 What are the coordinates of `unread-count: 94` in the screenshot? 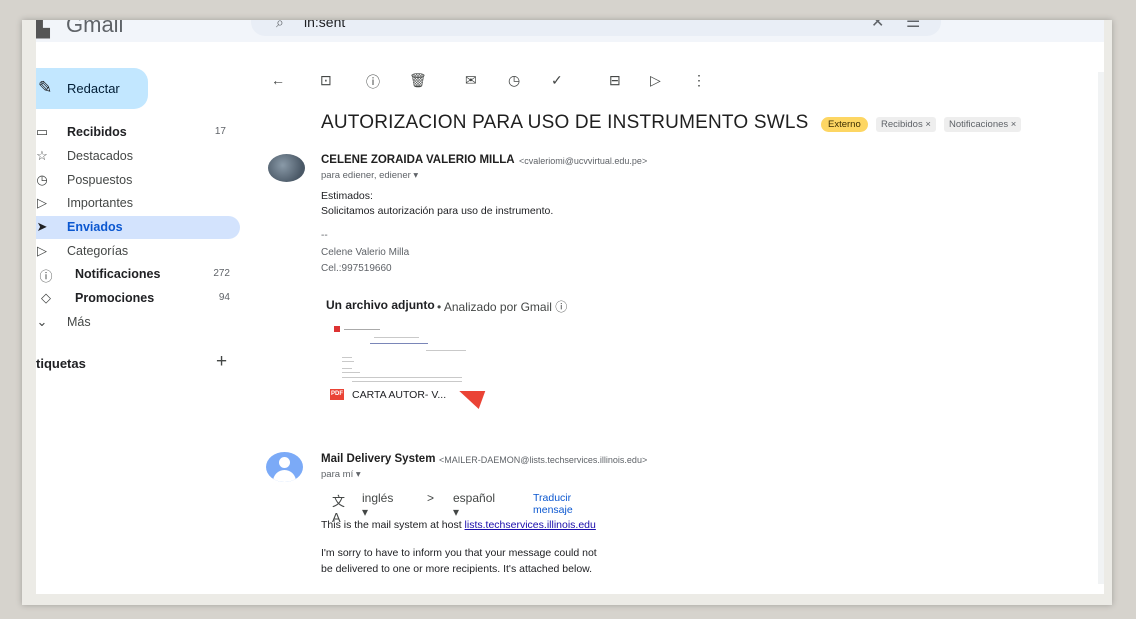 It's located at (224, 297).